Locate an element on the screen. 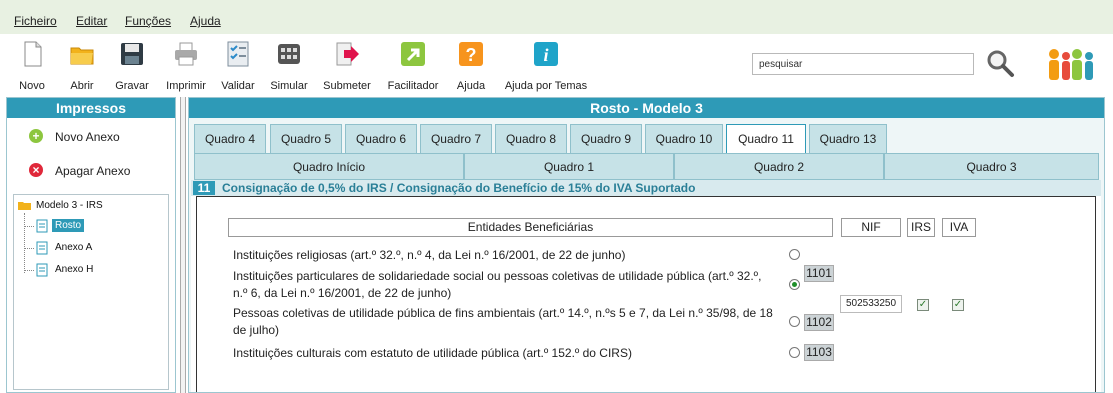 This screenshot has width=1113, height=393. entity-ipss-radio is located at coordinates (794, 284).